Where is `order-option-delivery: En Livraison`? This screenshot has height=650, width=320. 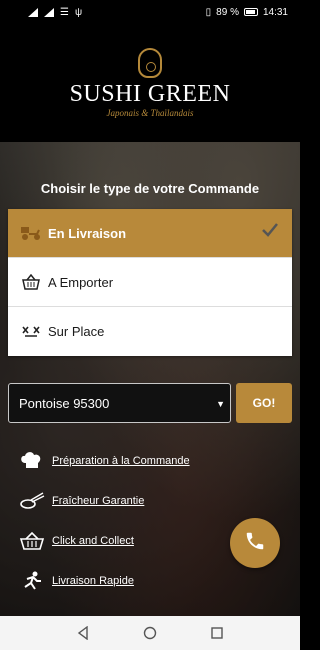 order-option-delivery: En Livraison is located at coordinates (150, 233).